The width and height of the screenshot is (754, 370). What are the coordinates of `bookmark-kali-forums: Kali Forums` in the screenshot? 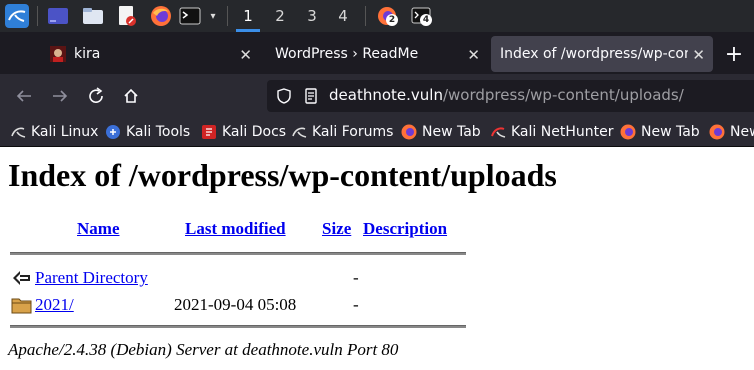 It's located at (342, 132).